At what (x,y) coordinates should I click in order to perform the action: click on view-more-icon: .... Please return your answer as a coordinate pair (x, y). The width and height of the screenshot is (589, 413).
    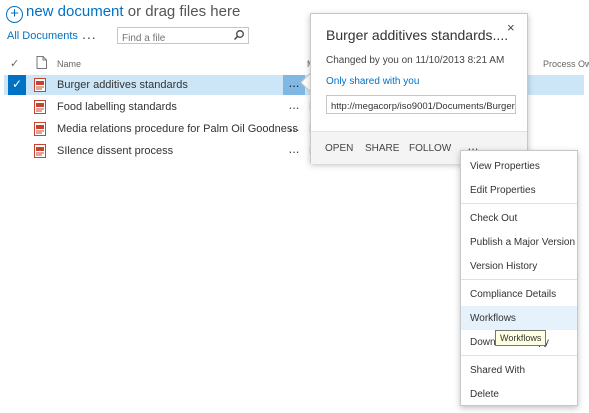
    Looking at the image, I should click on (89, 34).